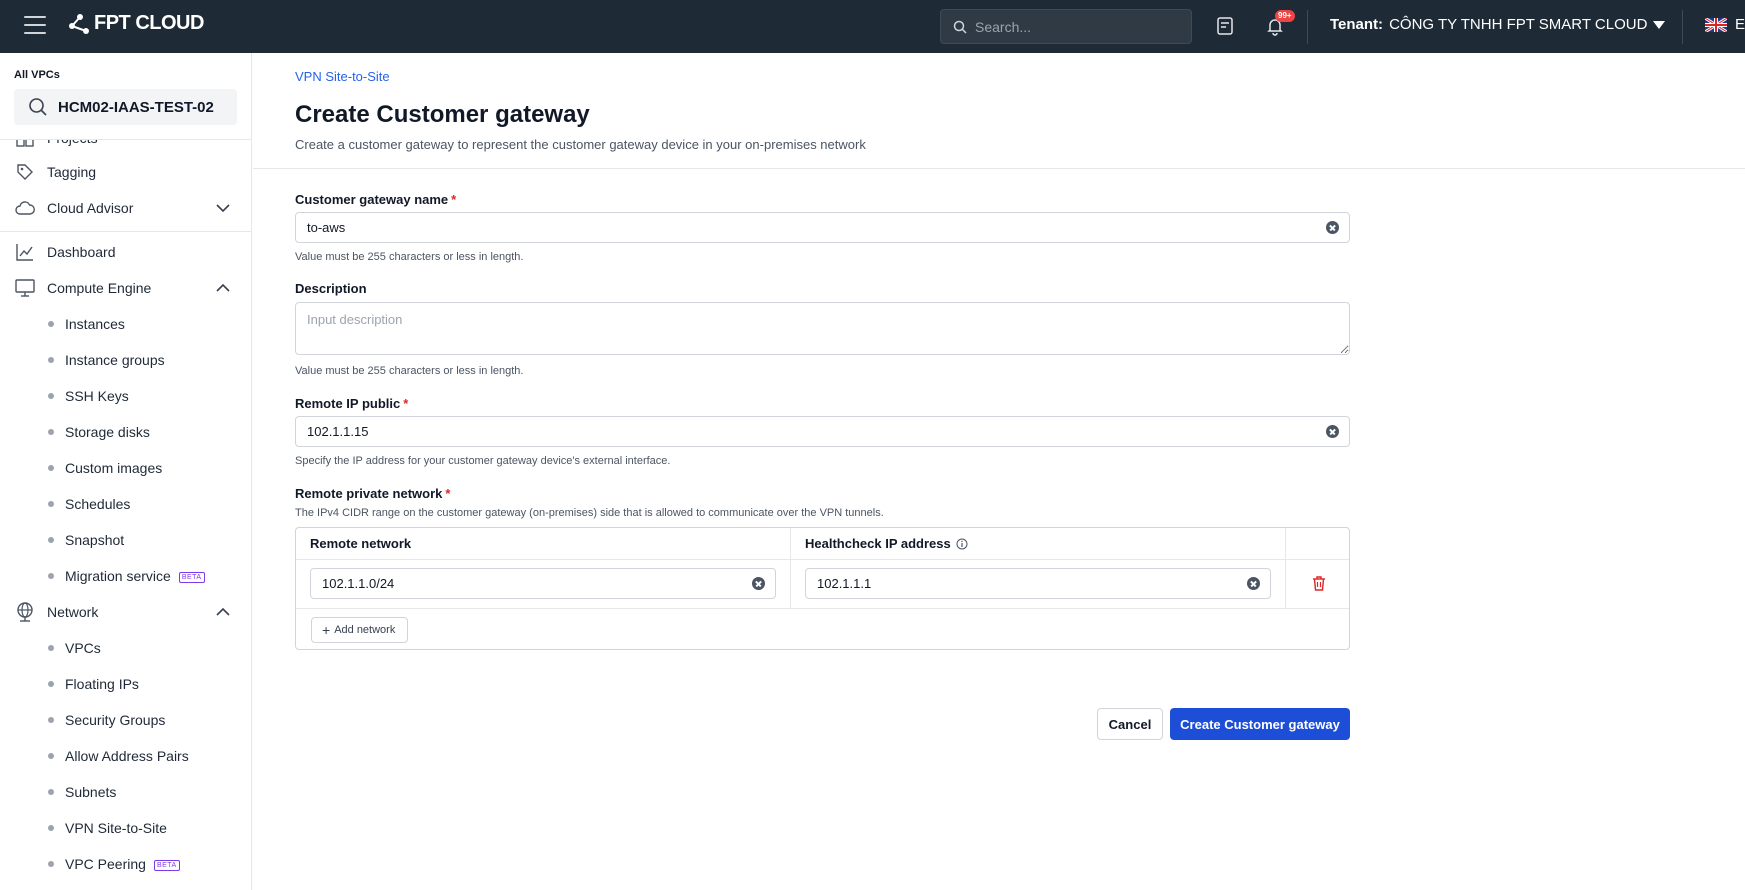 This screenshot has width=1745, height=890. What do you see at coordinates (115, 720) in the screenshot?
I see `sidebar-subitem-label: Security Groups` at bounding box center [115, 720].